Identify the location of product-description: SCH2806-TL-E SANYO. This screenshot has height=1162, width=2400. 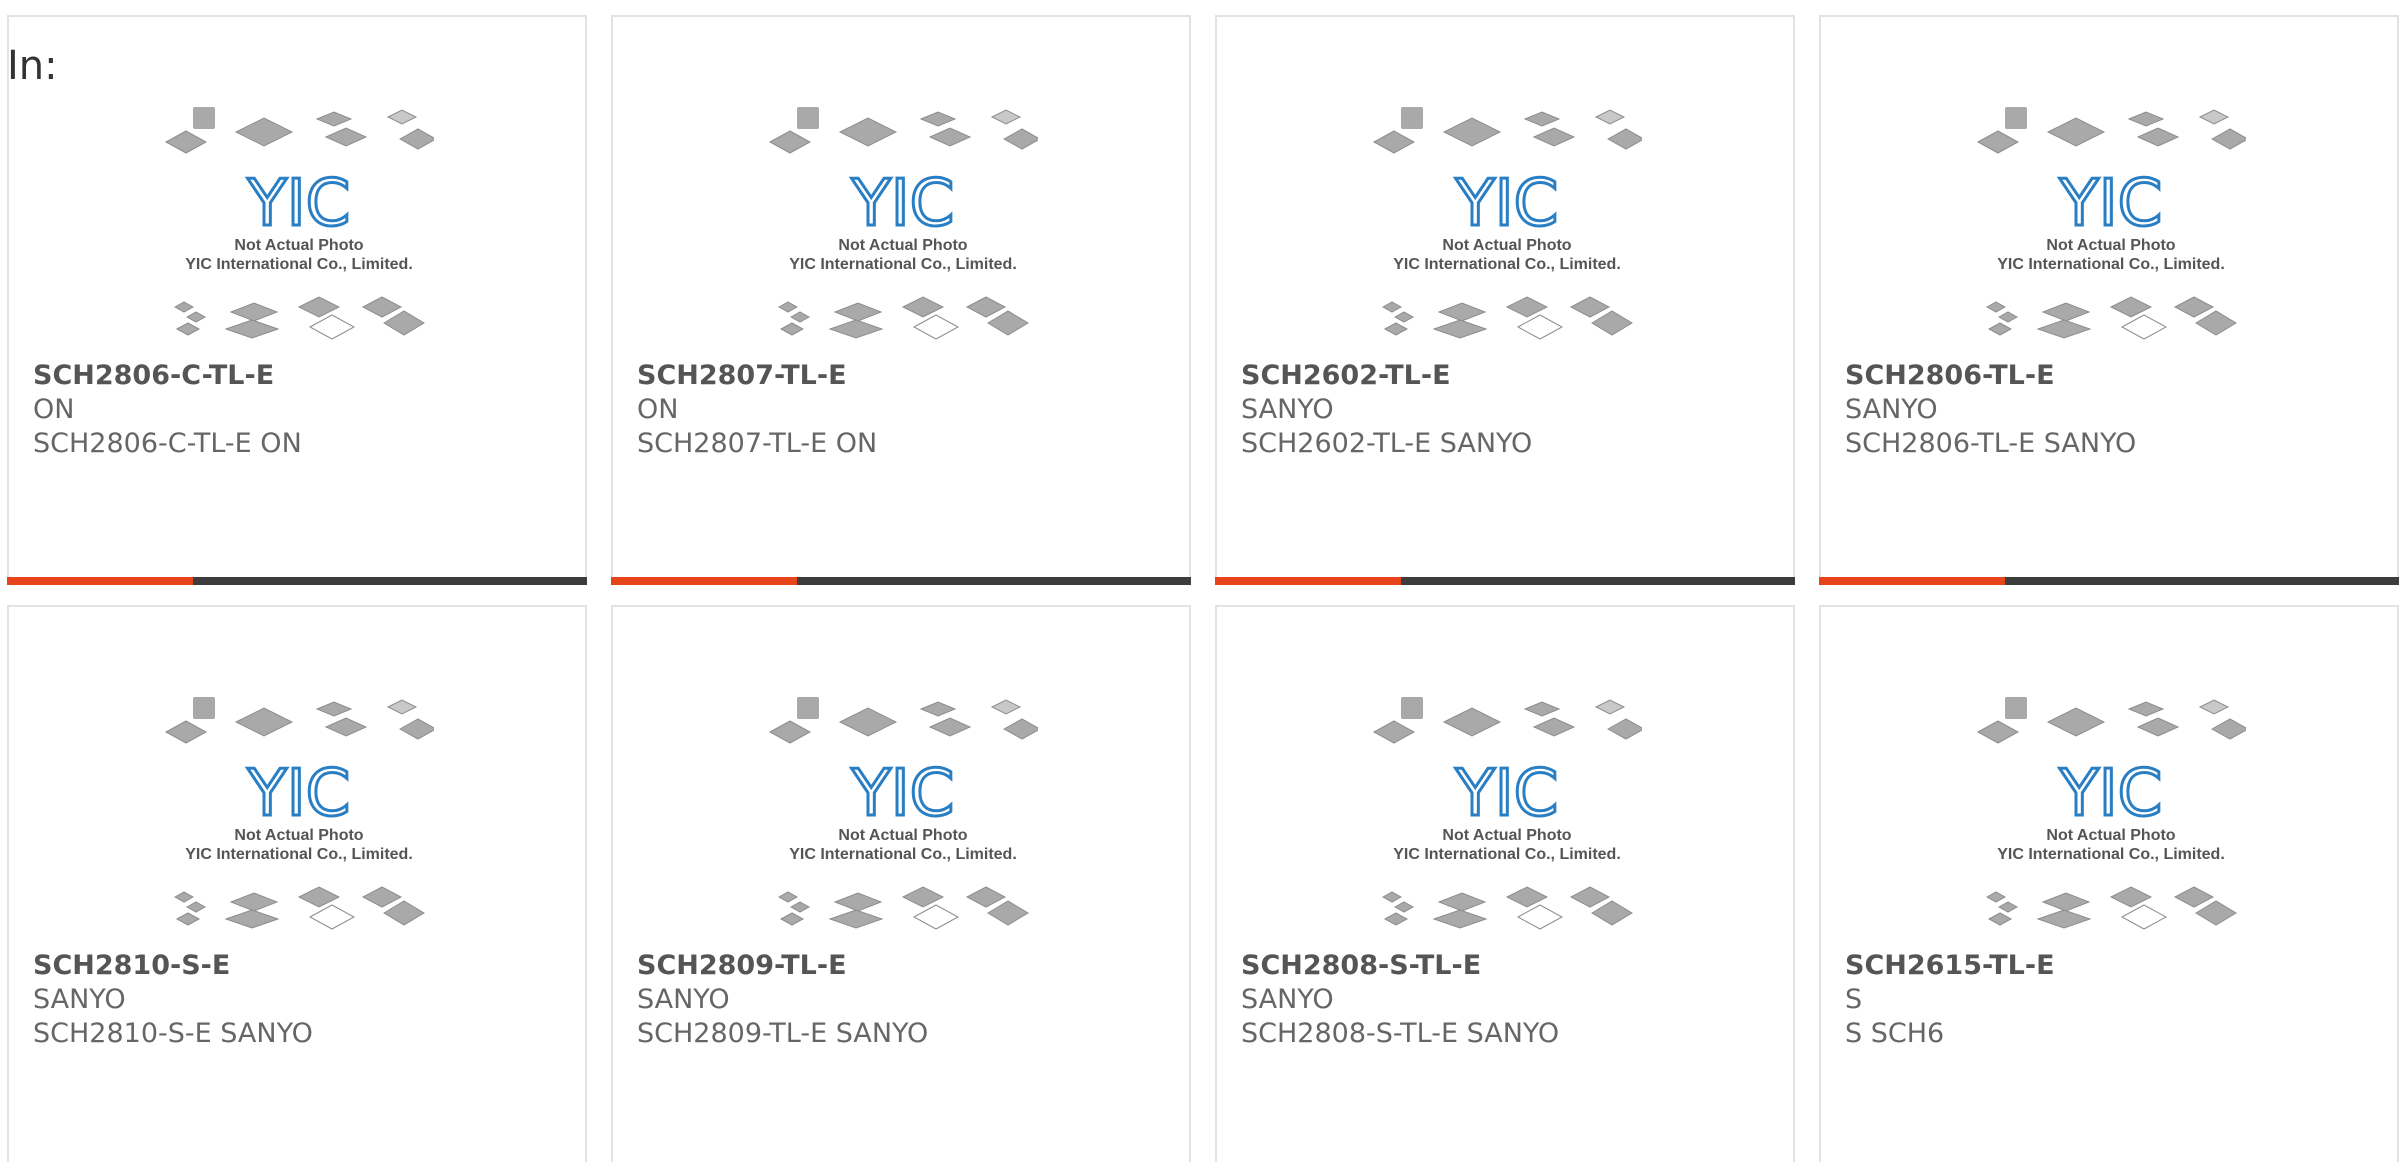
(1991, 443).